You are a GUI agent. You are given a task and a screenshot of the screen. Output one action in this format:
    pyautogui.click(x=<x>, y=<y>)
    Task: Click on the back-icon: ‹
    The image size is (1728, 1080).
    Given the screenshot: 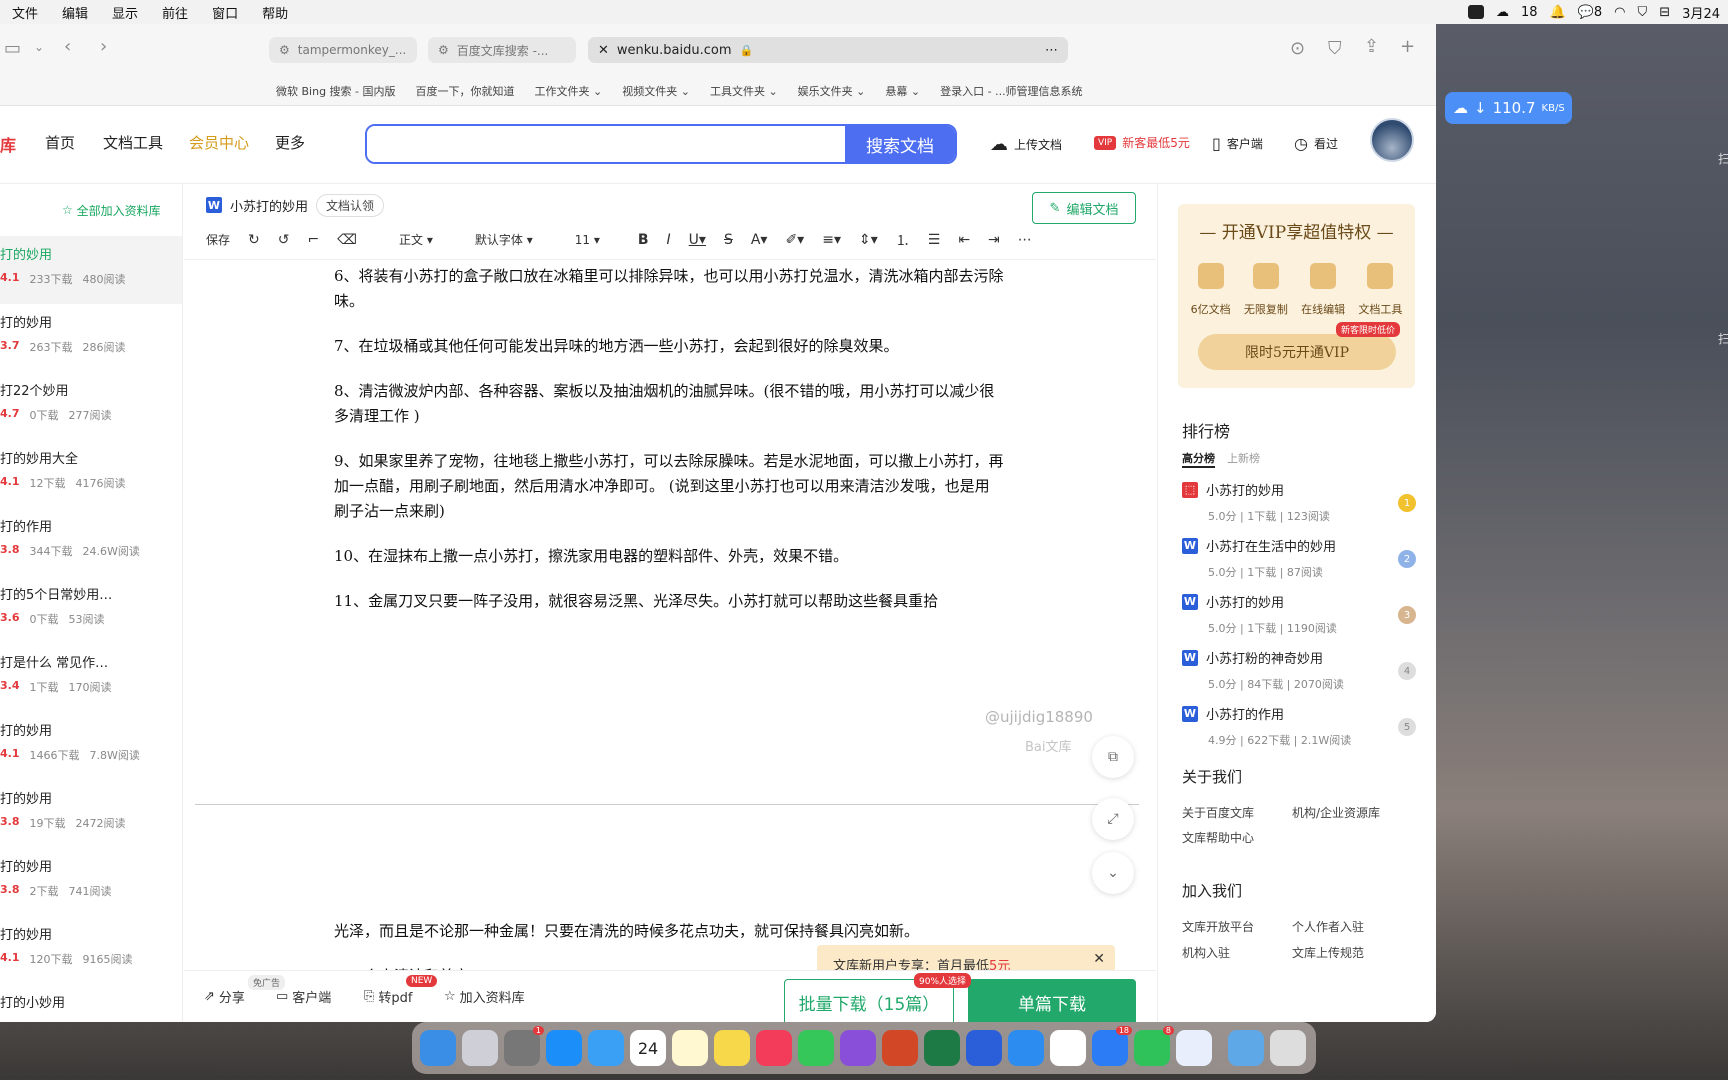 What is the action you would take?
    pyautogui.click(x=67, y=46)
    